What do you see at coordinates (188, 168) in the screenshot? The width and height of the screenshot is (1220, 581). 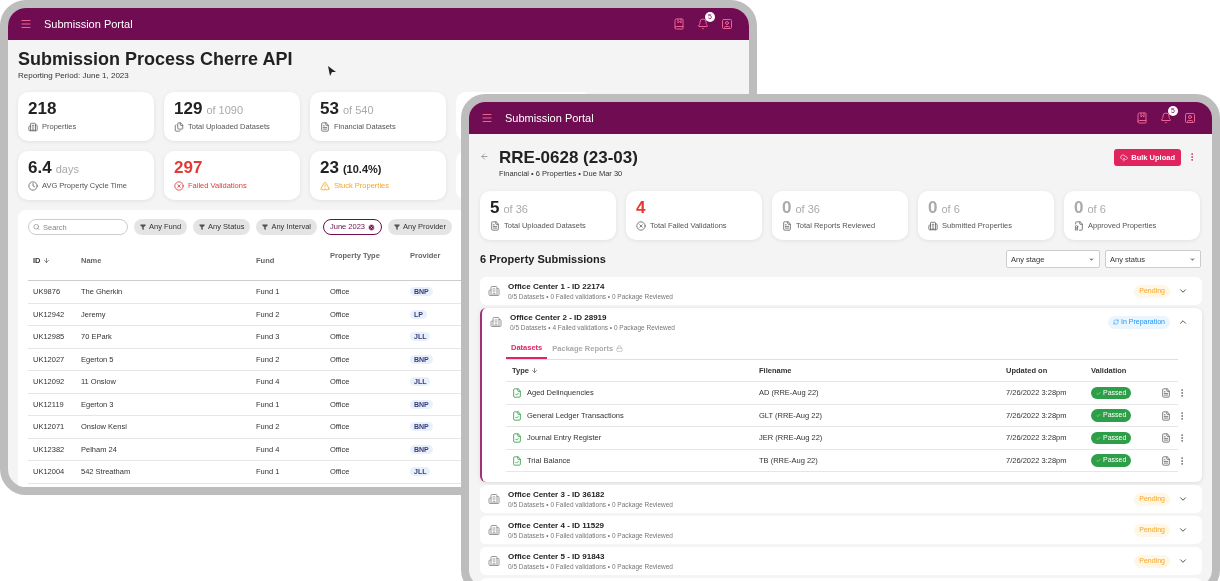 I see `stat-value: 297` at bounding box center [188, 168].